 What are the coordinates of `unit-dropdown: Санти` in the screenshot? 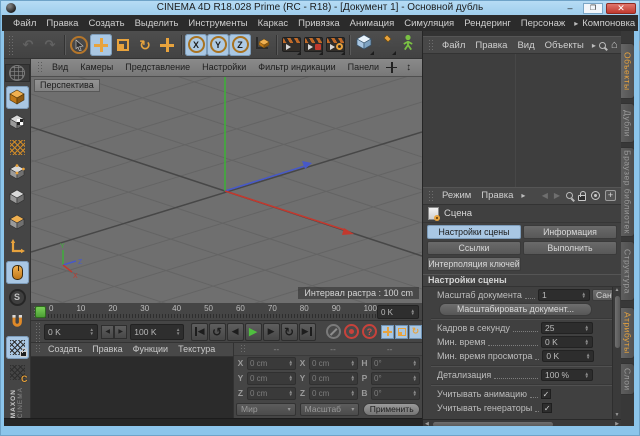 It's located at (602, 295).